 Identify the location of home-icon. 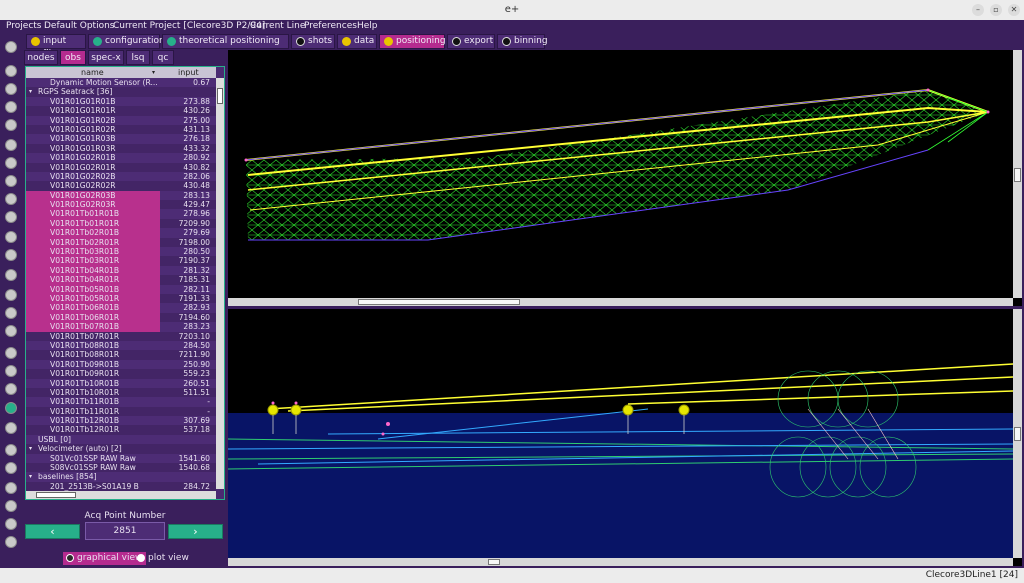
(11, 47).